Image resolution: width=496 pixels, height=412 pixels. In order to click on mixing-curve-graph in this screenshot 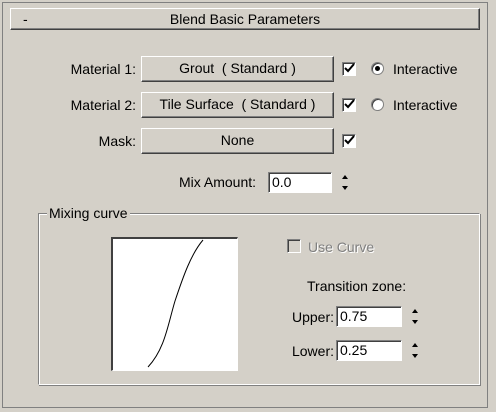, I will do `click(174, 304)`.